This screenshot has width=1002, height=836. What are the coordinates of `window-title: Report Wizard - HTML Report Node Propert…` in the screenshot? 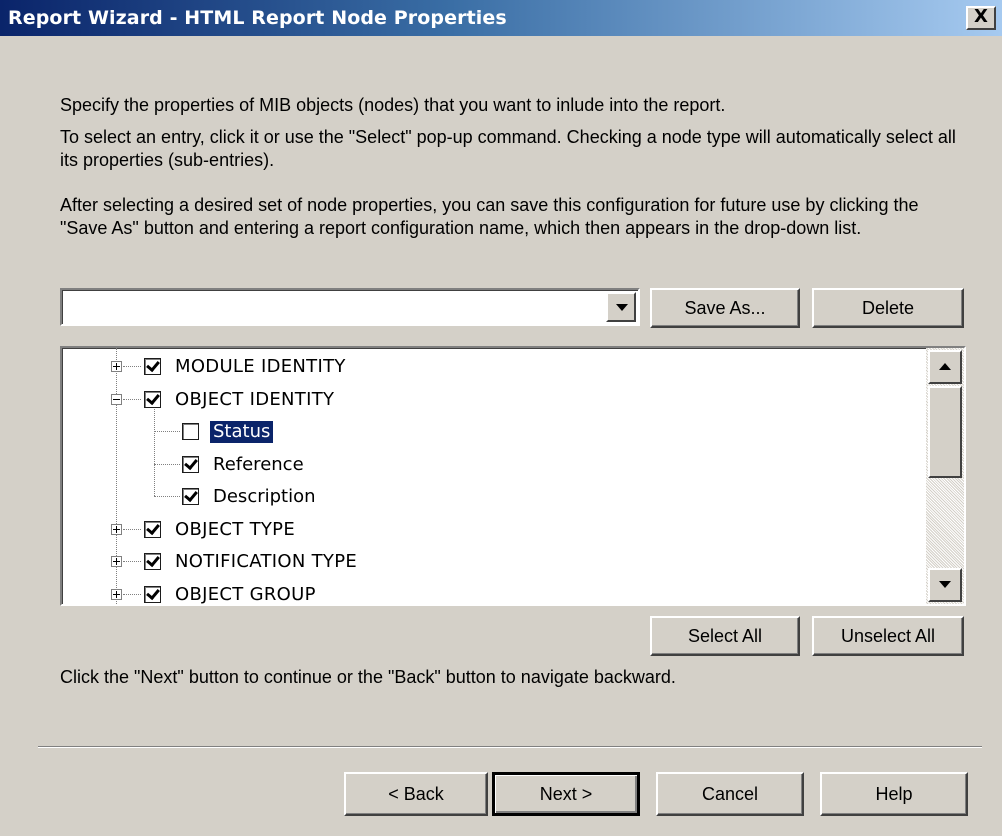 It's located at (257, 18).